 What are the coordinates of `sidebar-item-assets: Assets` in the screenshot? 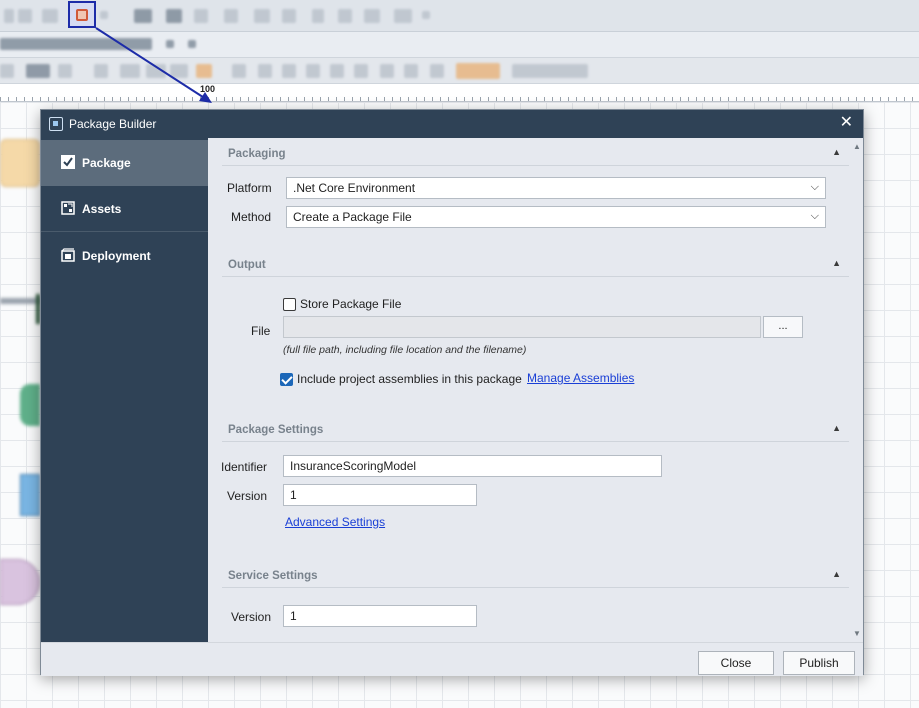 It's located at (124, 209).